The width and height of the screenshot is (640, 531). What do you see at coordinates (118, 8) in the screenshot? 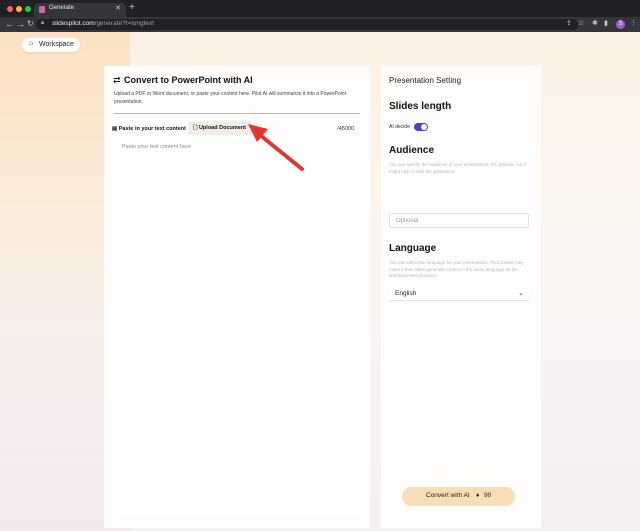
I see `close-tab-icon: ✕` at bounding box center [118, 8].